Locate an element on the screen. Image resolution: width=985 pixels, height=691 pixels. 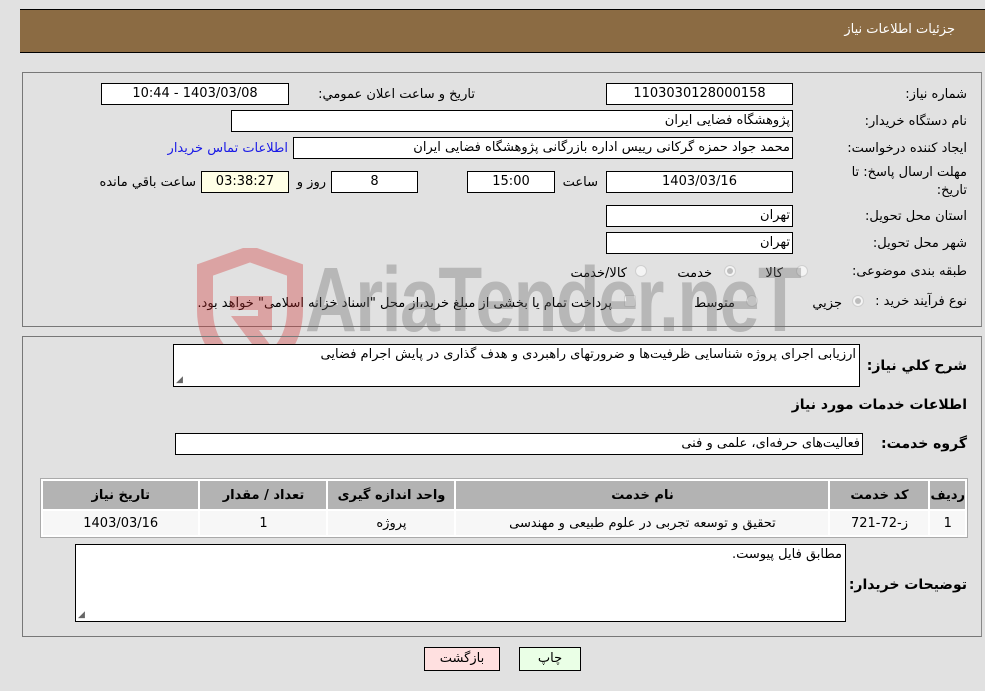
cell-row-number: 1 is located at coordinates (947, 523).